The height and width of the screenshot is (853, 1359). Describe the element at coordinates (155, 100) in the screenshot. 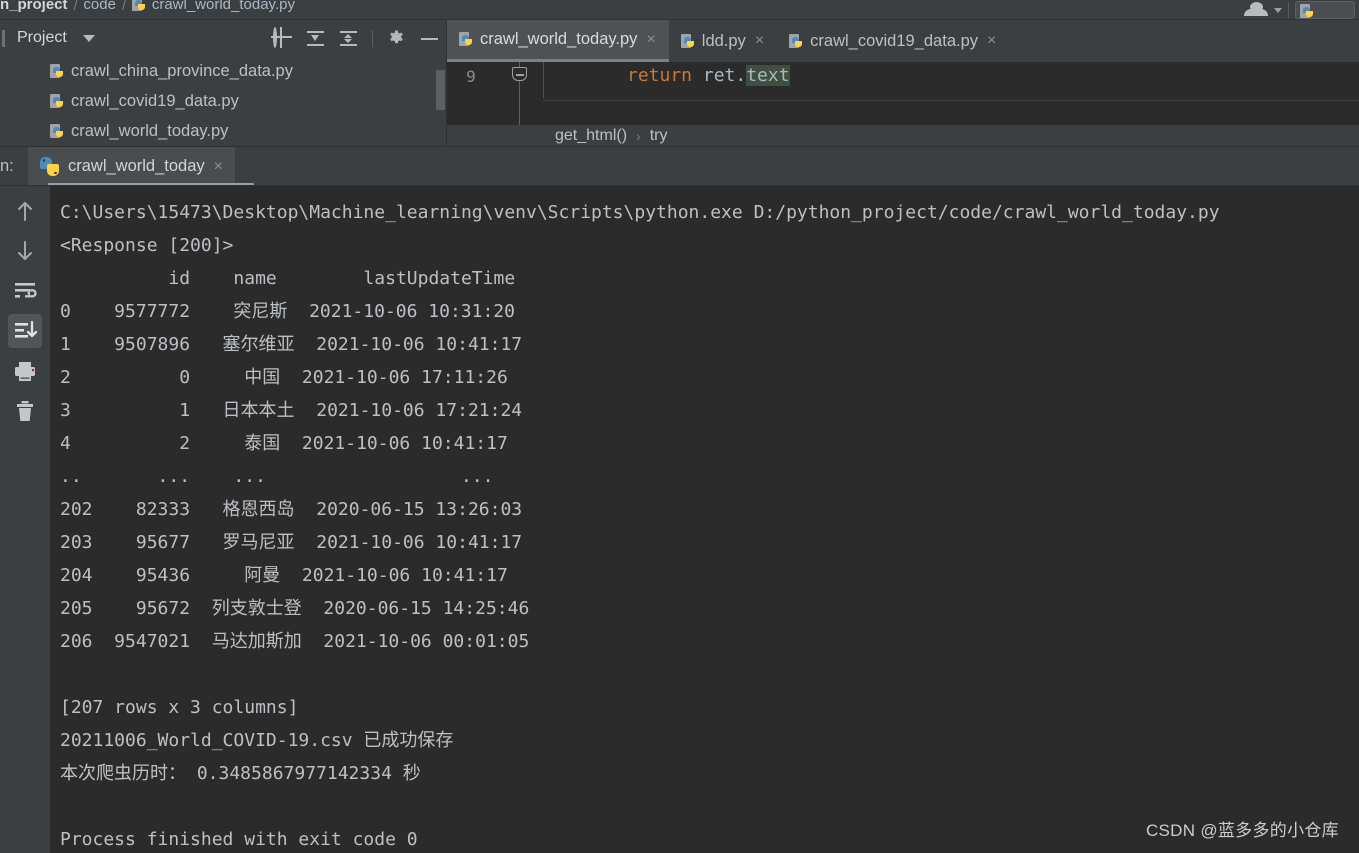

I see `tree-item-label: crawl_covid19_data.py` at that location.